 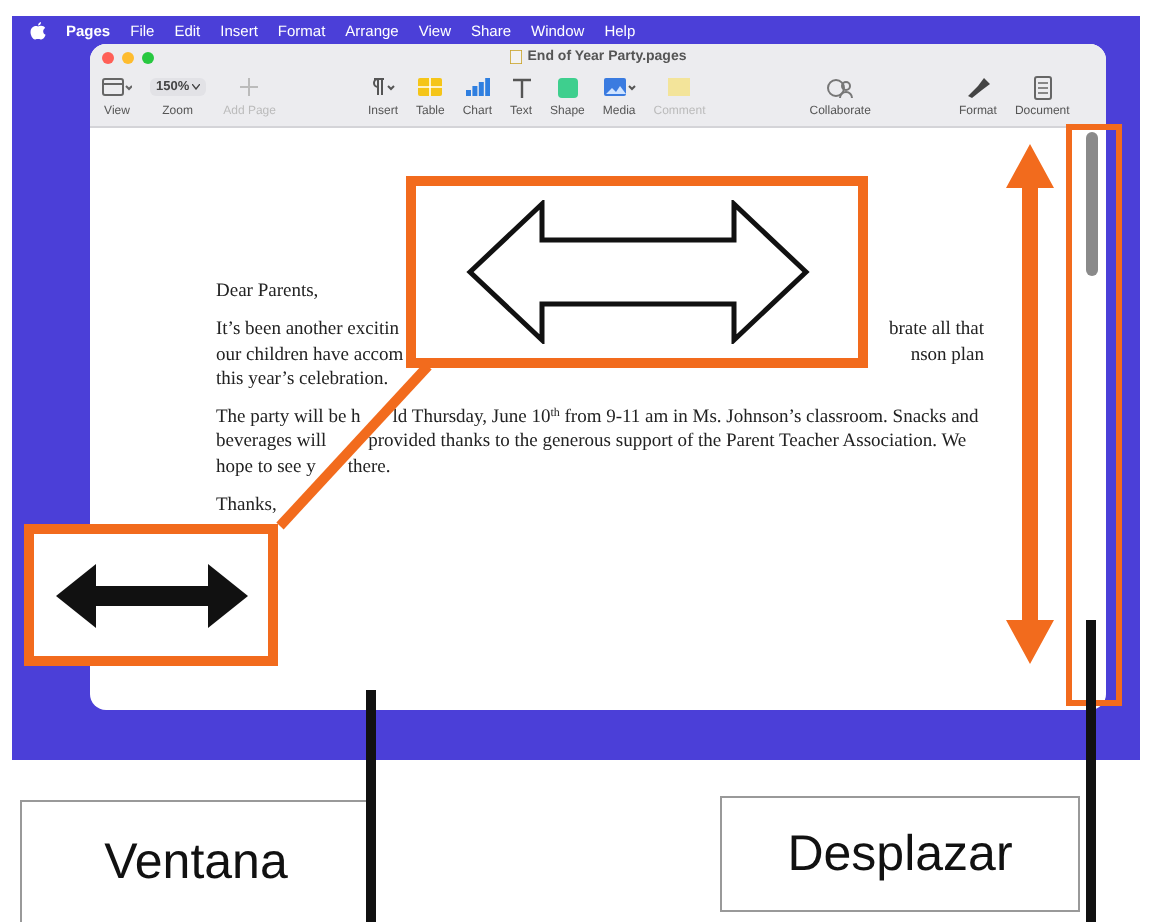 I want to click on image-icon, so click(x=619, y=87).